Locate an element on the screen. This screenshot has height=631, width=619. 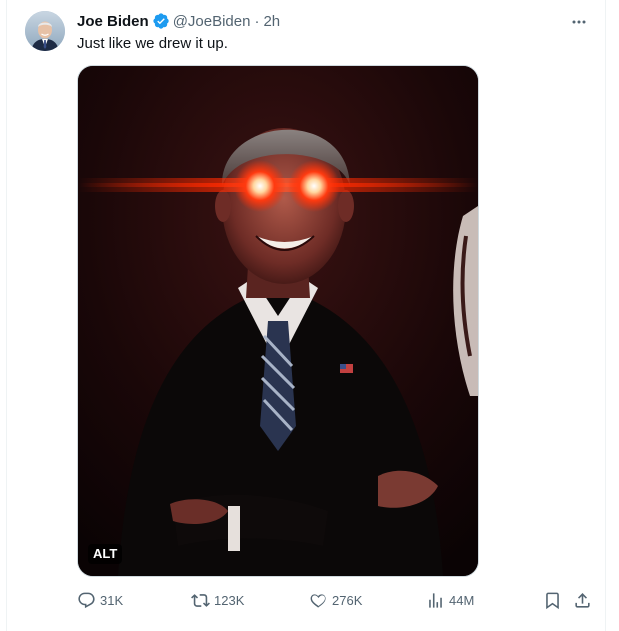
share-button is located at coordinates (582, 600).